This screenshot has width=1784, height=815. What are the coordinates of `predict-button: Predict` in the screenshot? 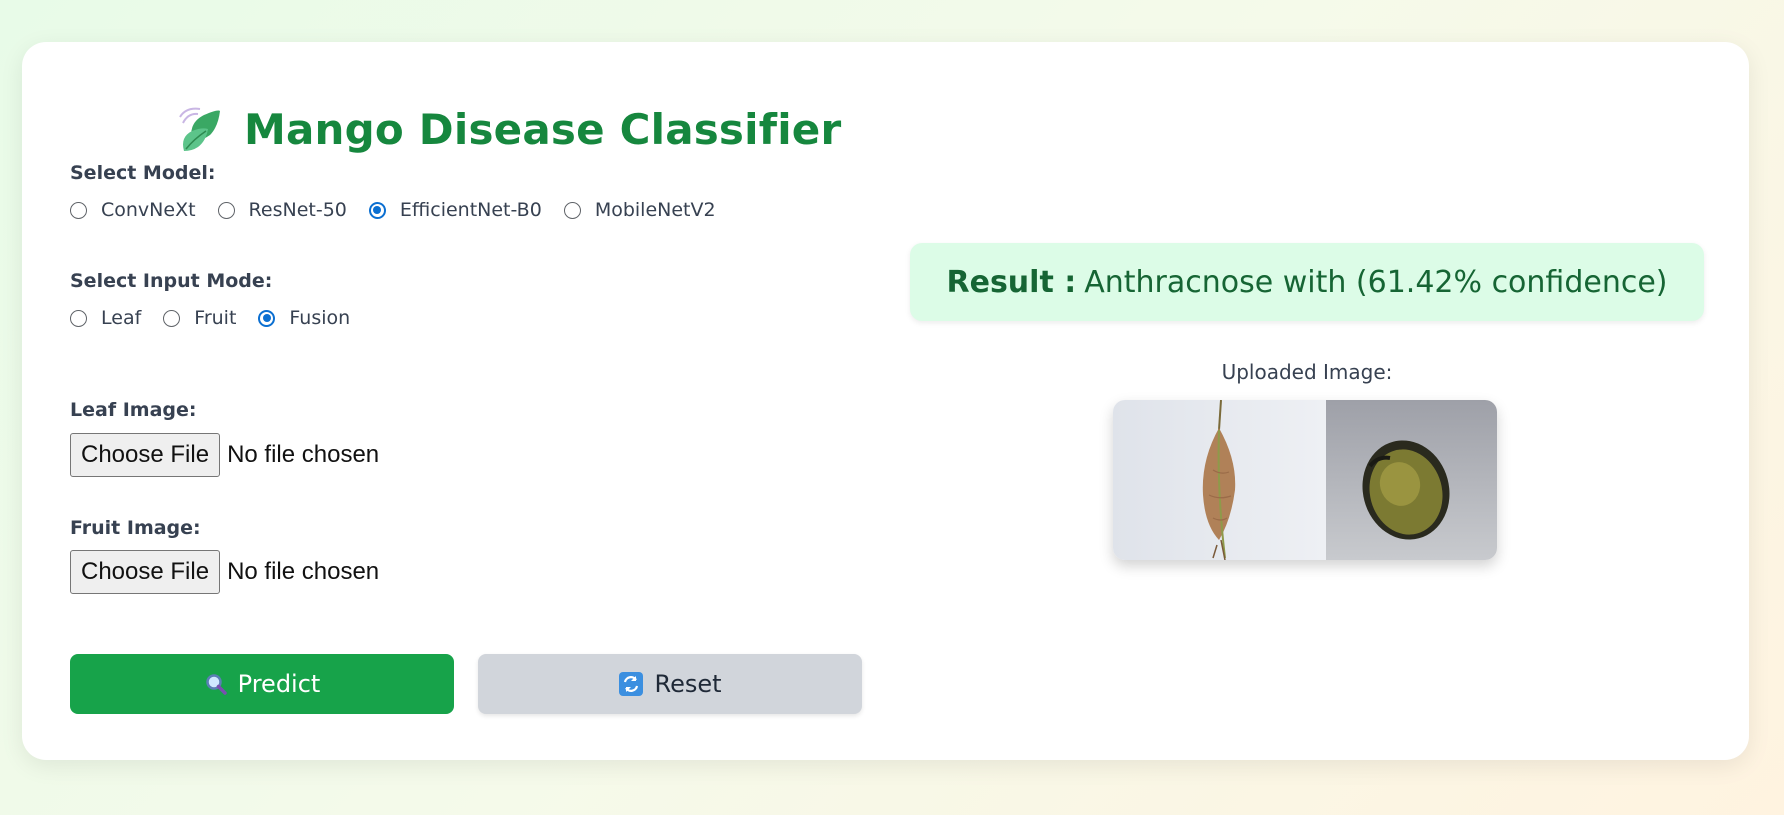 It's located at (262, 684).